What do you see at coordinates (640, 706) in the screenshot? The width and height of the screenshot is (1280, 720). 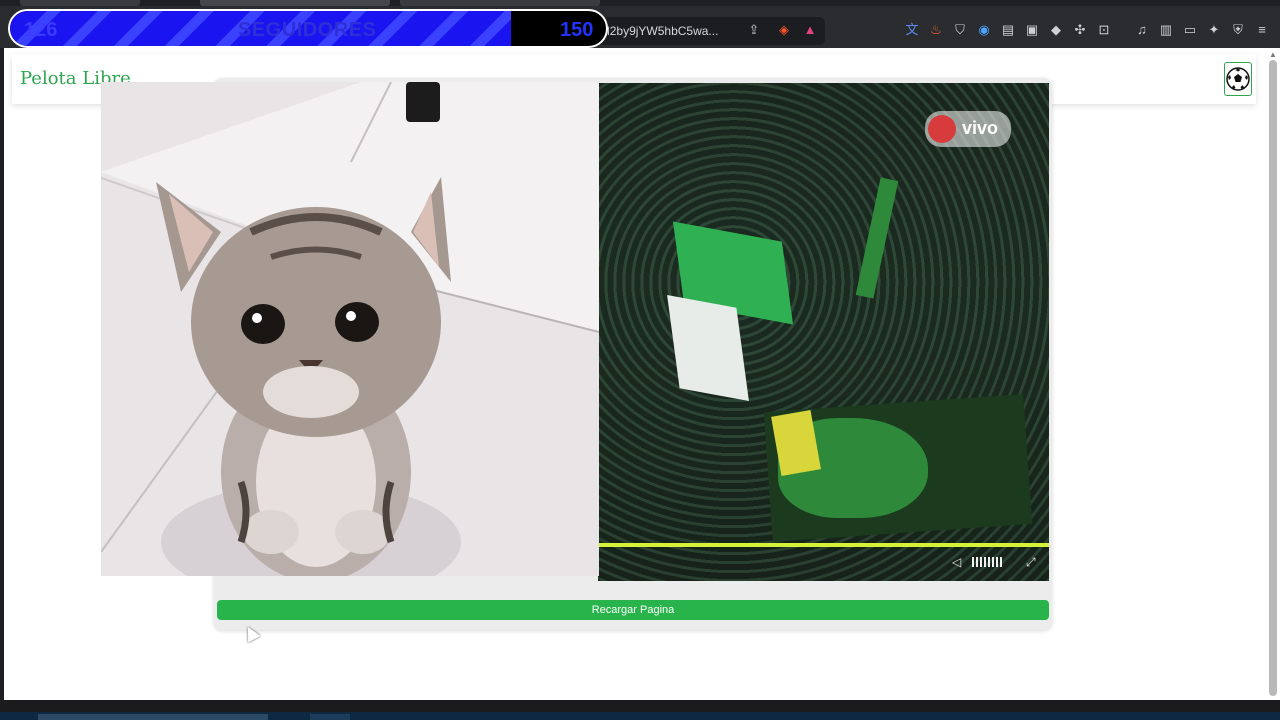 I see `page-bottom-edge` at bounding box center [640, 706].